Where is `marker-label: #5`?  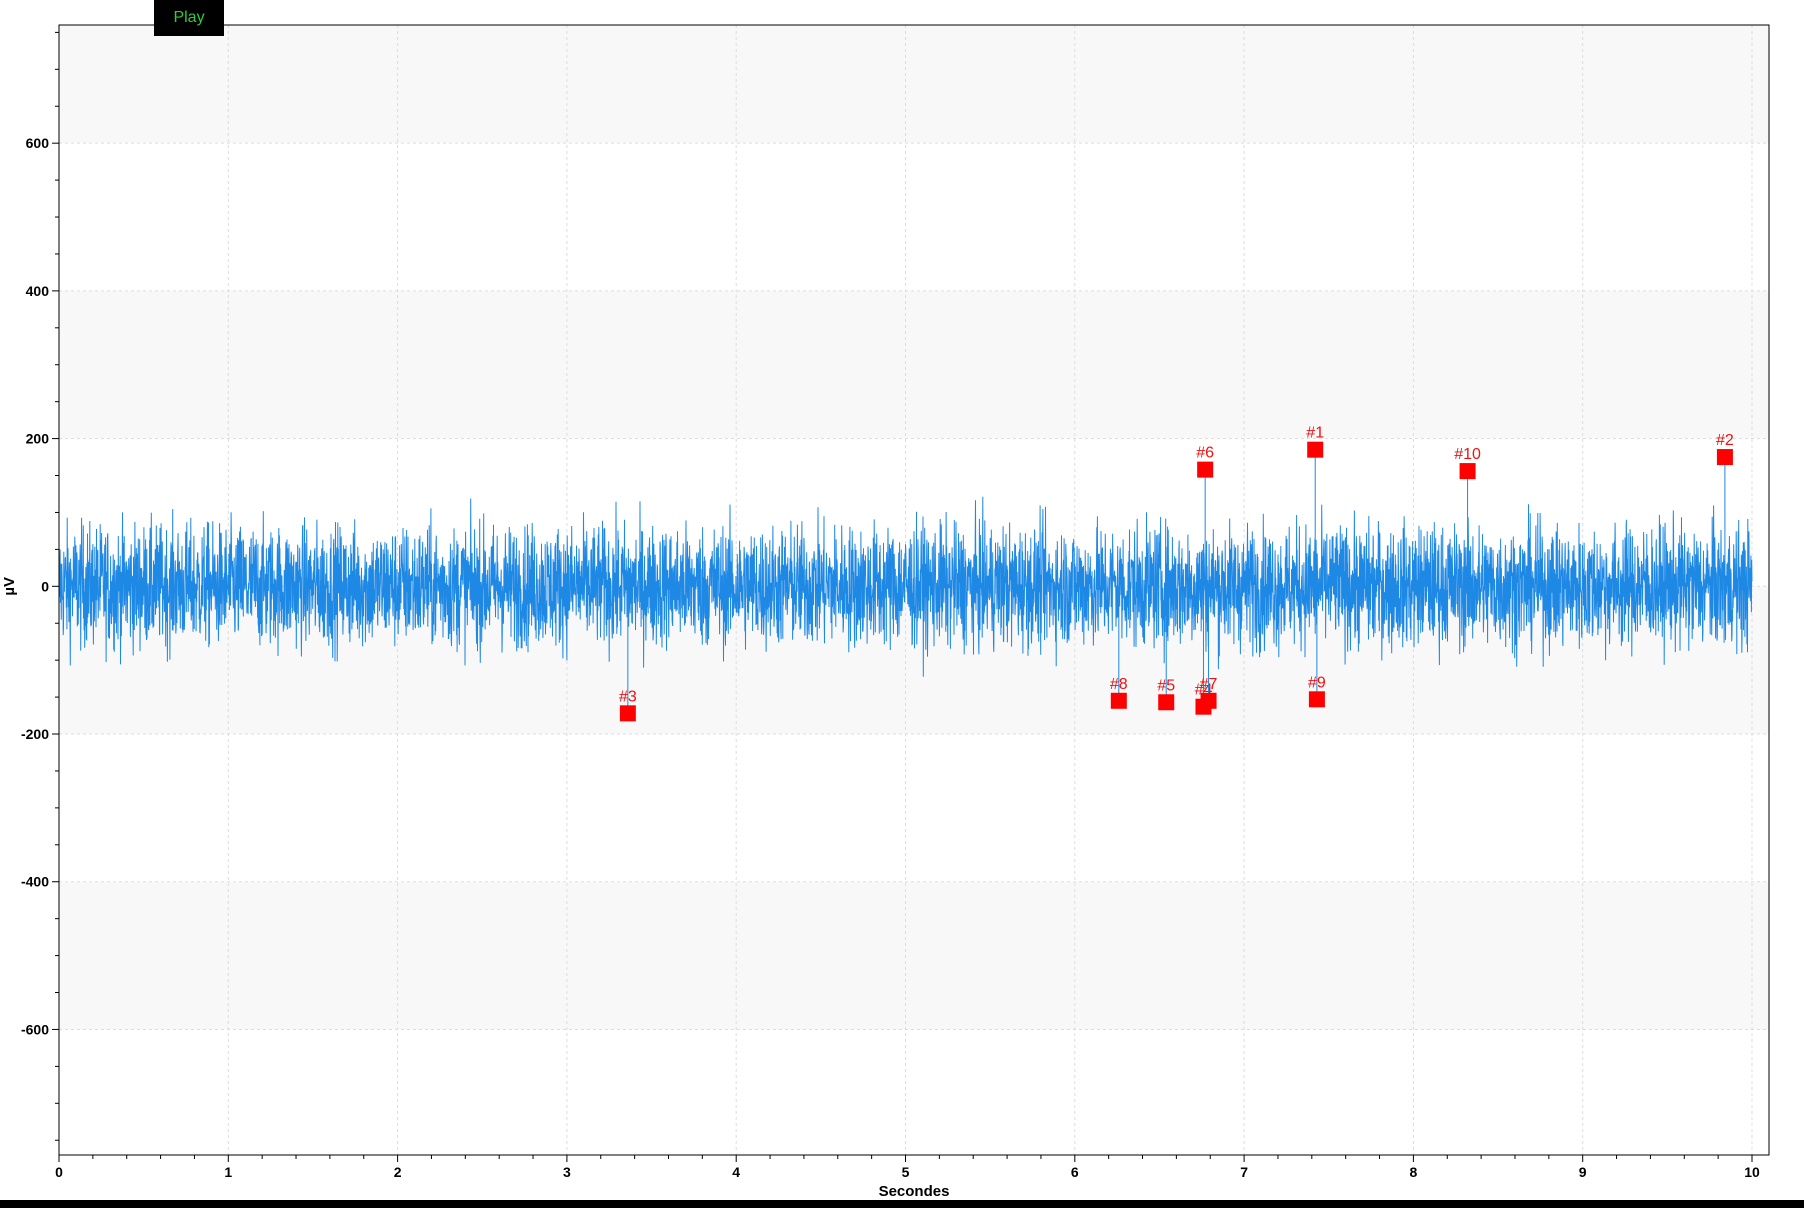
marker-label: #5 is located at coordinates (1166, 685).